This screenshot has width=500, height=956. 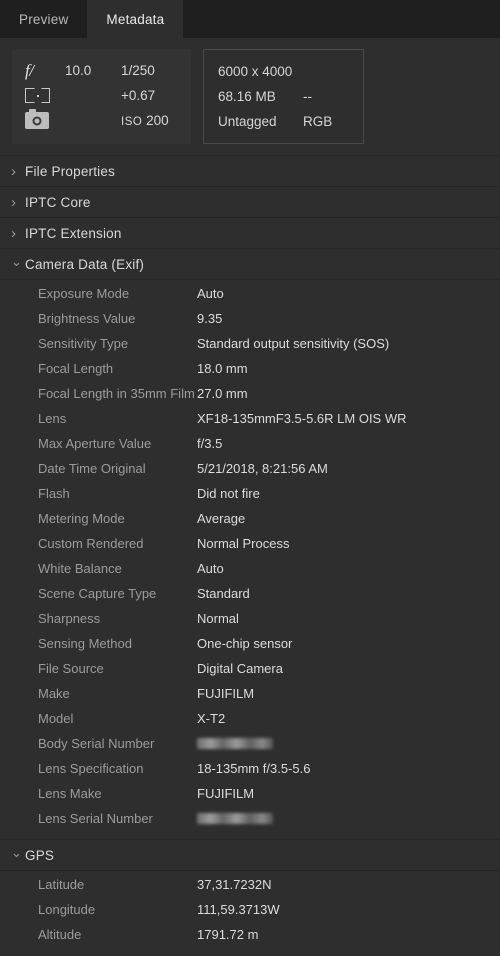 What do you see at coordinates (52, 418) in the screenshot?
I see `metadata-row-label: Lens` at bounding box center [52, 418].